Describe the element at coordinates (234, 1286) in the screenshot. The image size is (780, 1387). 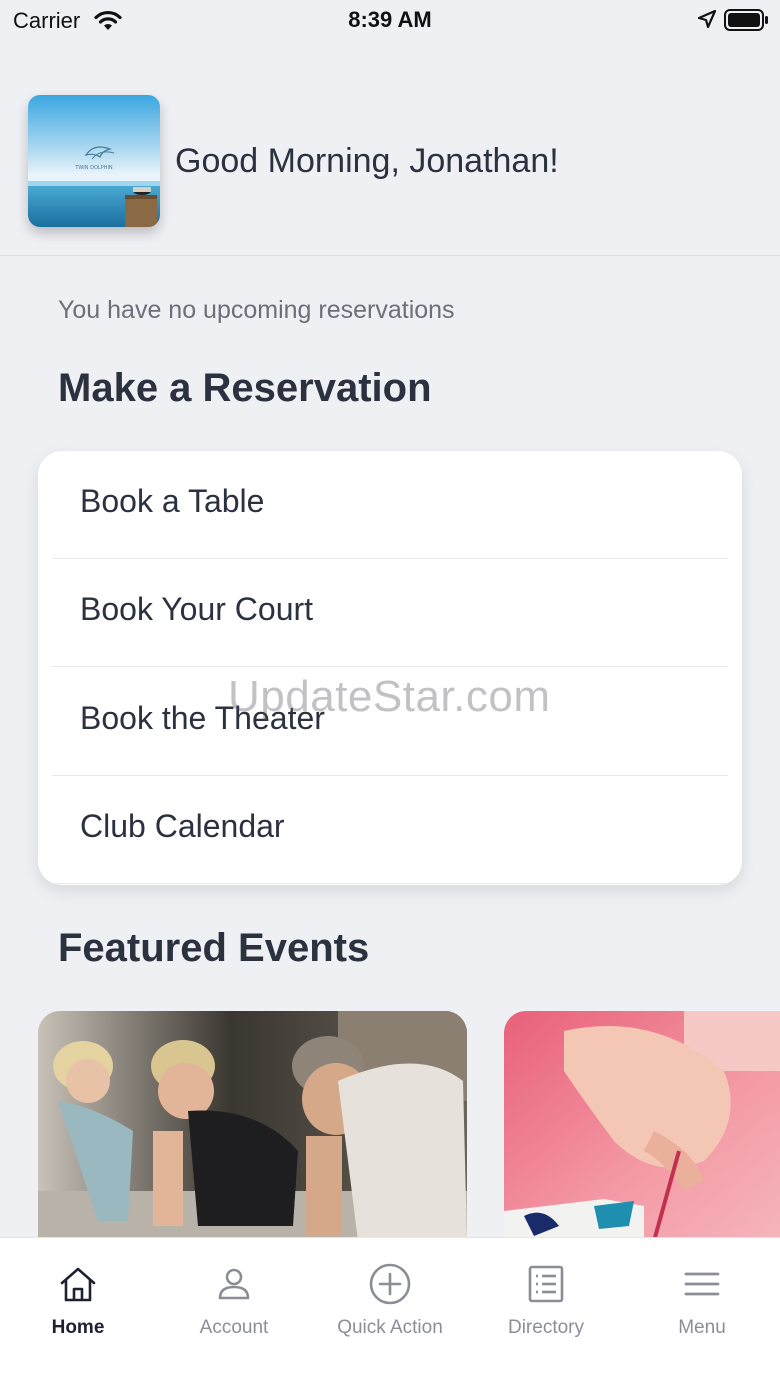
I see `person-icon` at that location.